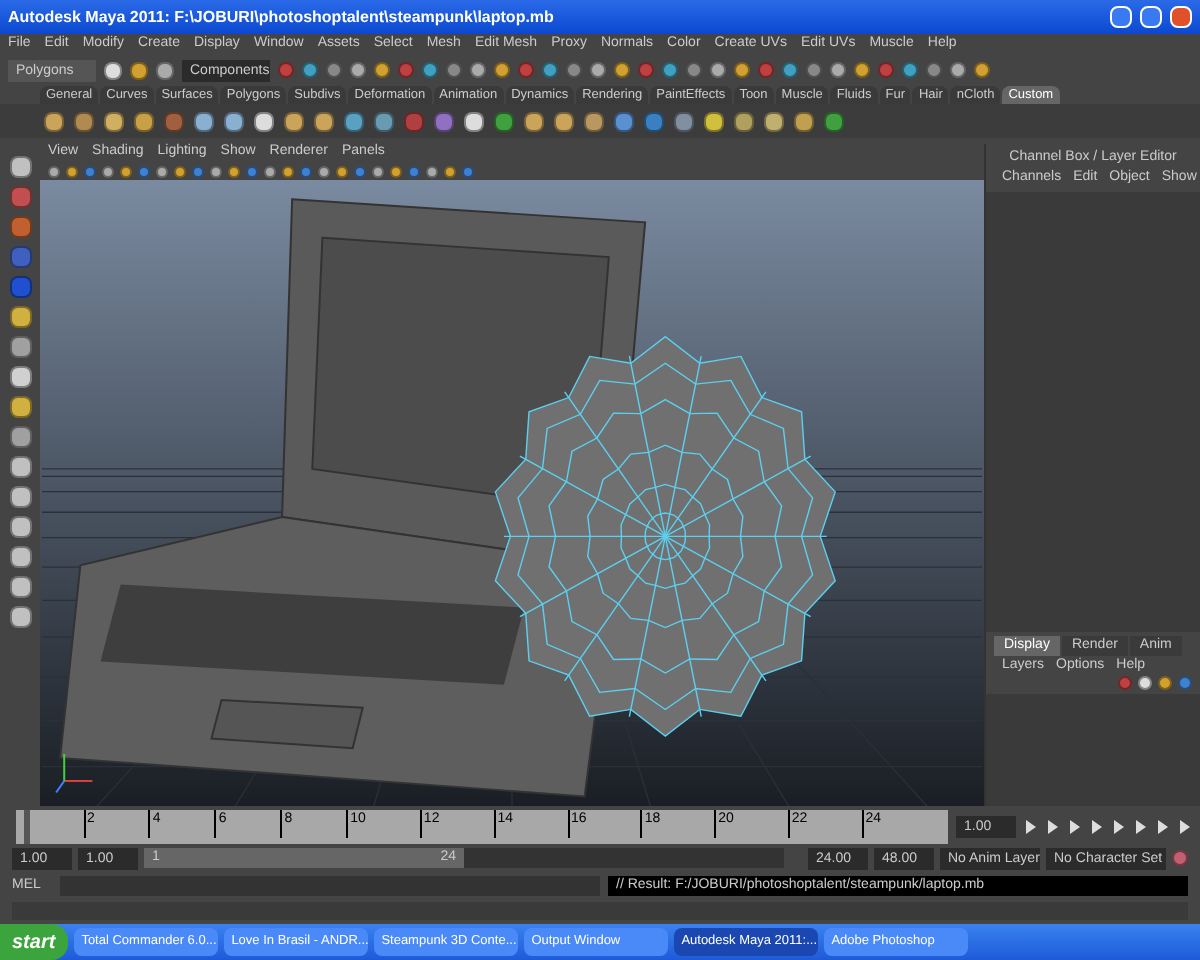 Image resolution: width=1200 pixels, height=960 pixels. Describe the element at coordinates (27, 826) in the screenshot. I see `playhead-marker` at that location.